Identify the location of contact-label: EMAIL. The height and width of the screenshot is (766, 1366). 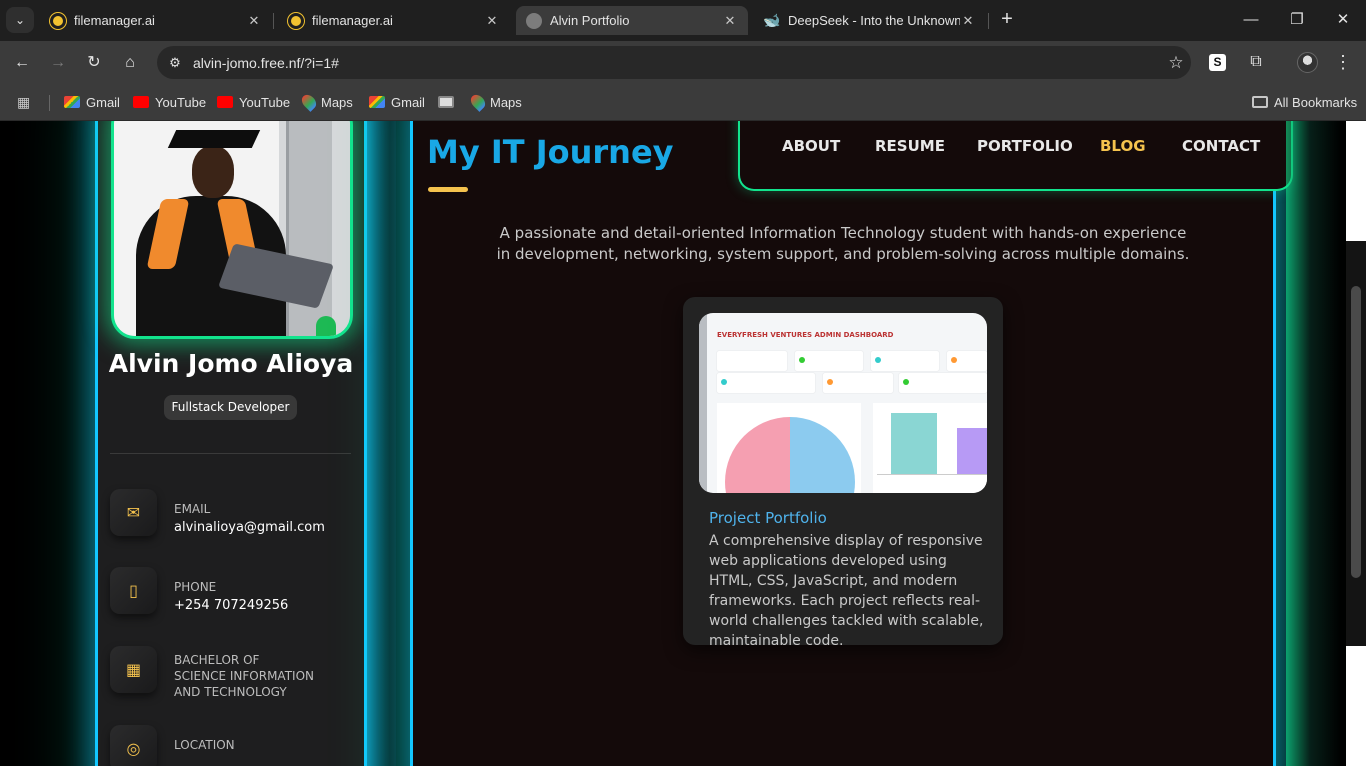
(192, 509).